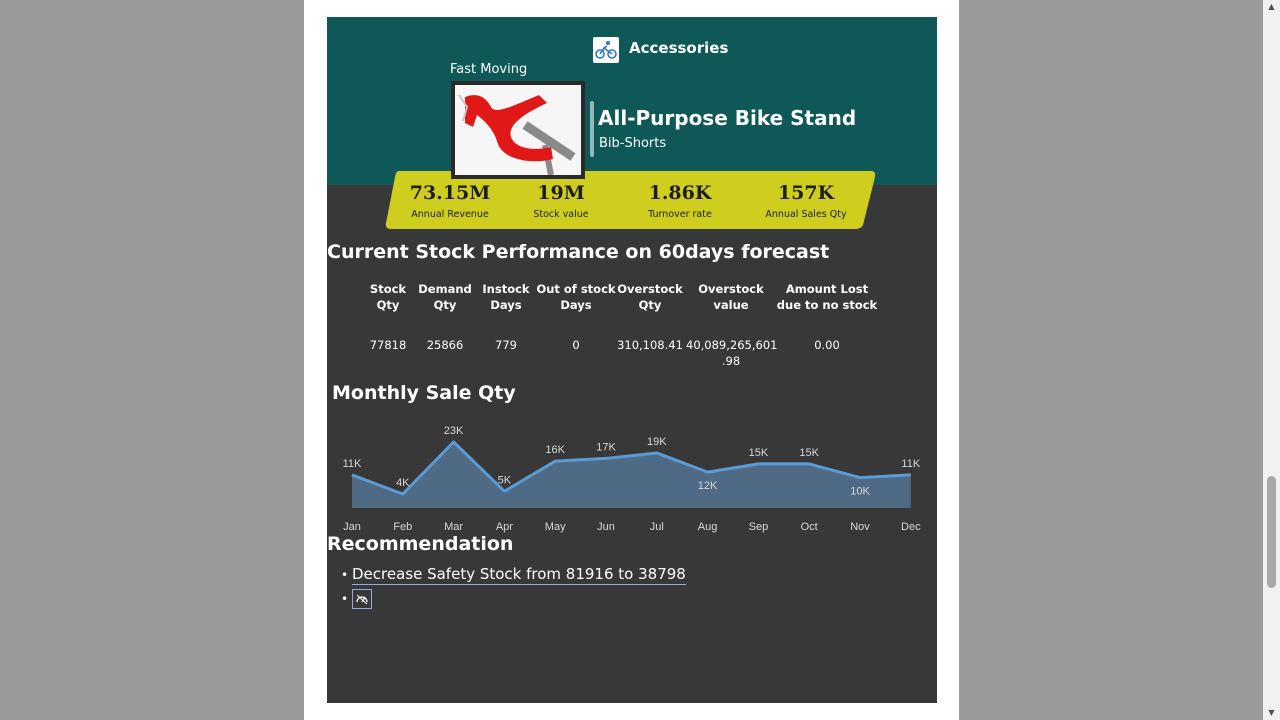  I want to click on cell-line: 40,089,265,601, so click(732, 345).